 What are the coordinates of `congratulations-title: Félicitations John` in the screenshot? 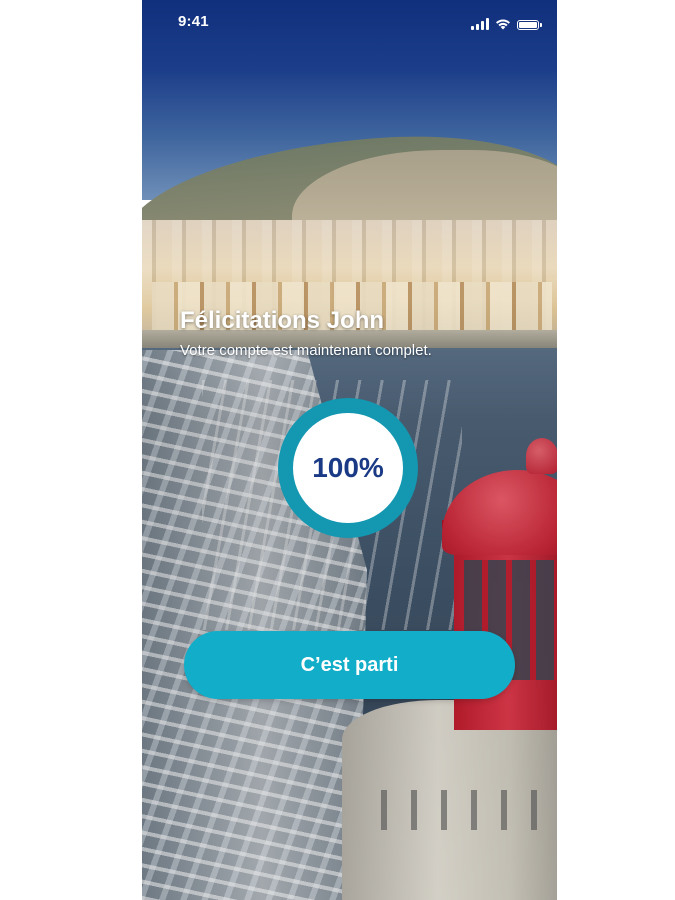 It's located at (282, 320).